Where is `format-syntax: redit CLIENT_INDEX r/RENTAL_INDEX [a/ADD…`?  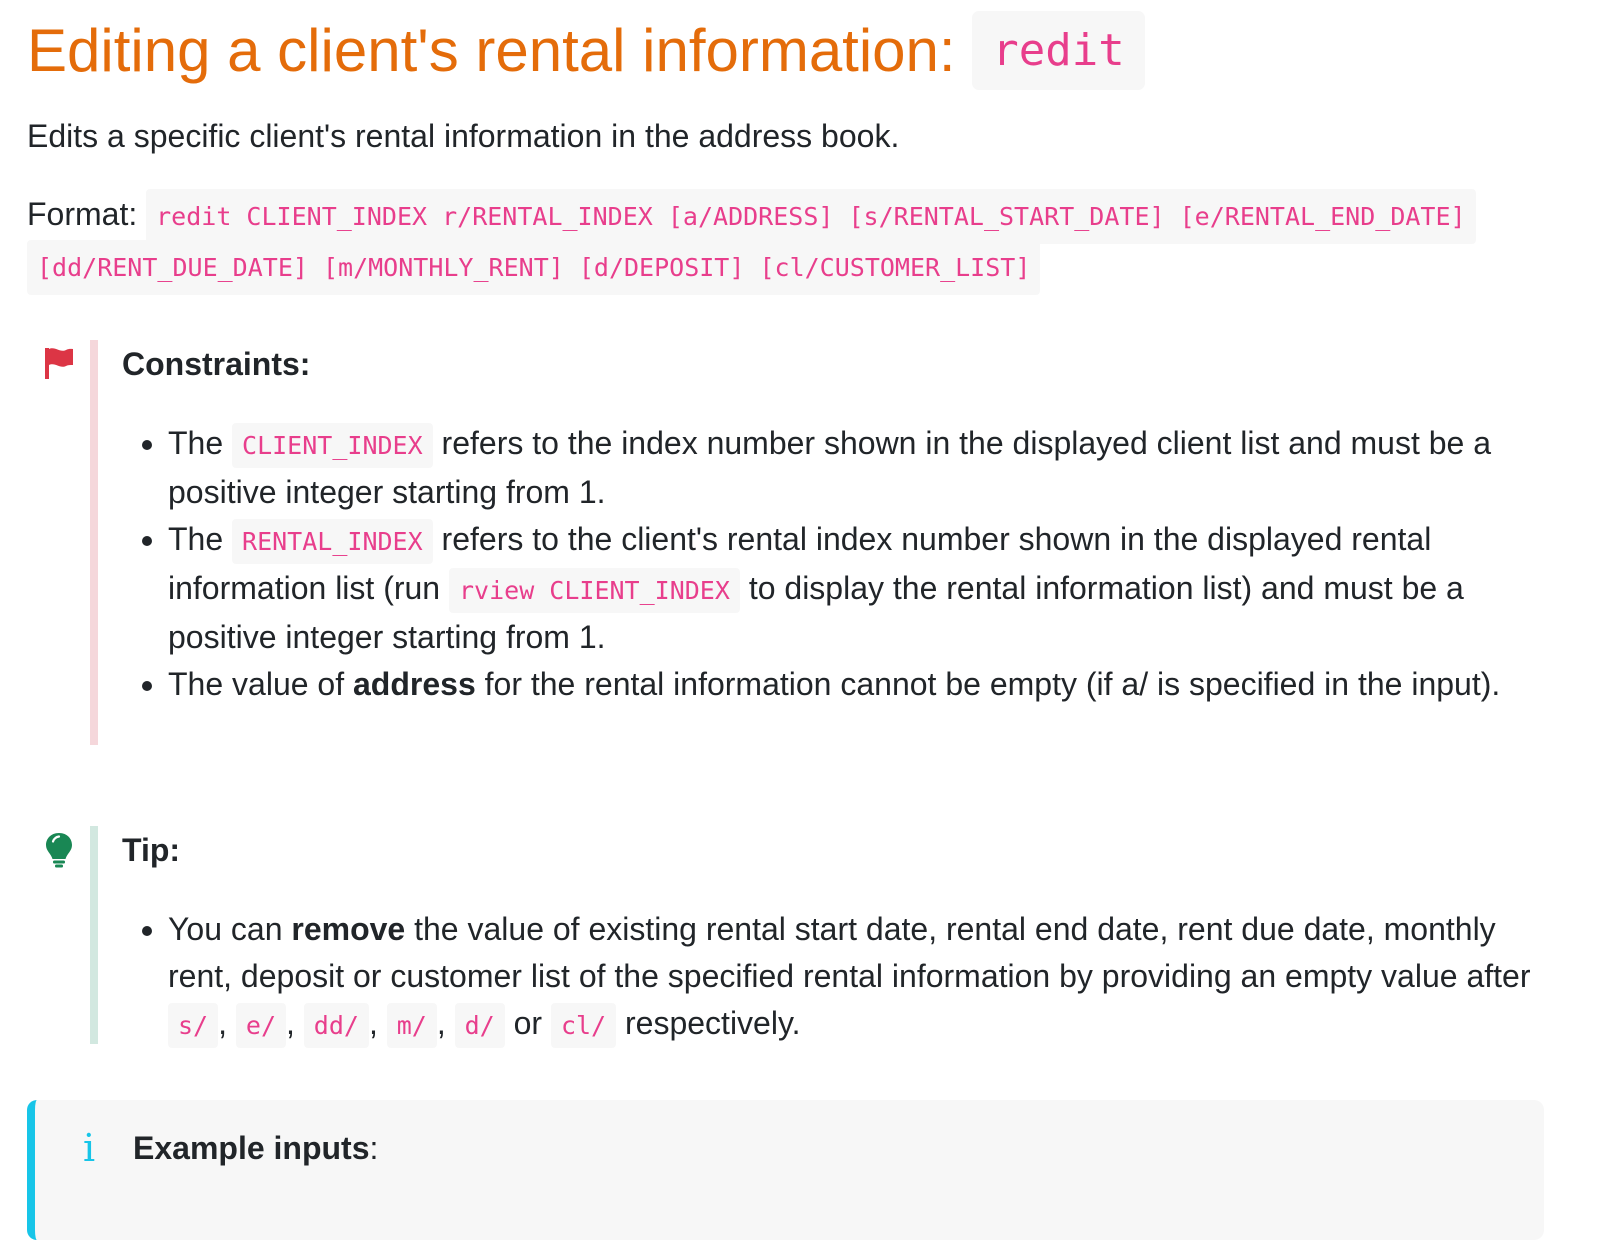
format-syntax: redit CLIENT_INDEX r/RENTAL_INDEX [a/ADD… is located at coordinates (751, 242).